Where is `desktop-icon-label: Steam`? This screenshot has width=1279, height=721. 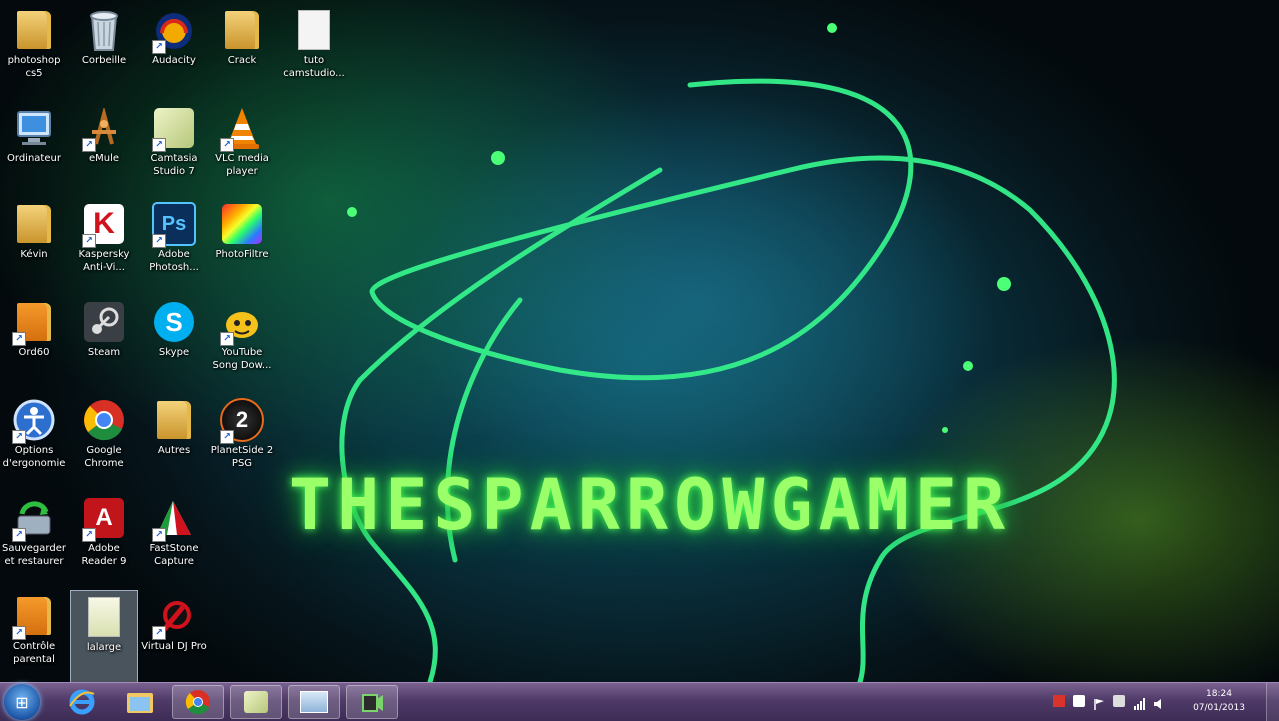 desktop-icon-label: Steam is located at coordinates (104, 352).